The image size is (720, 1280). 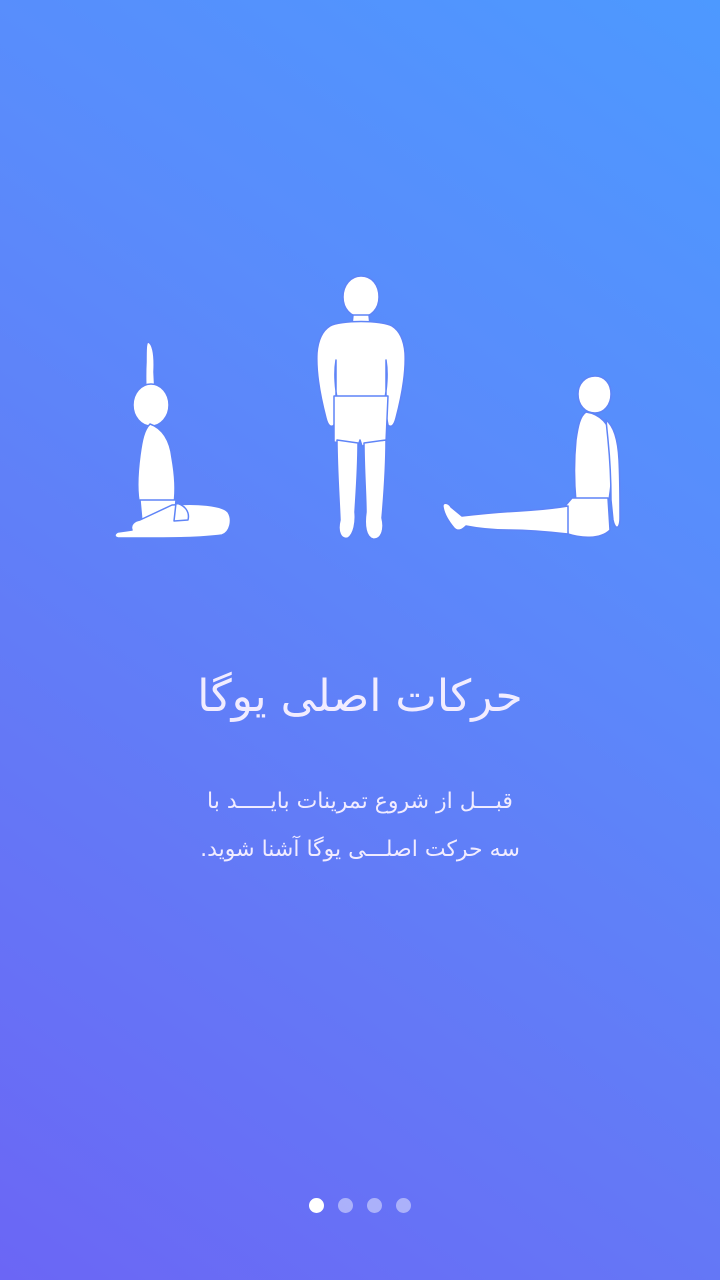 I want to click on onboarding-title: حرکات اصلی یوگا, so click(x=360, y=696).